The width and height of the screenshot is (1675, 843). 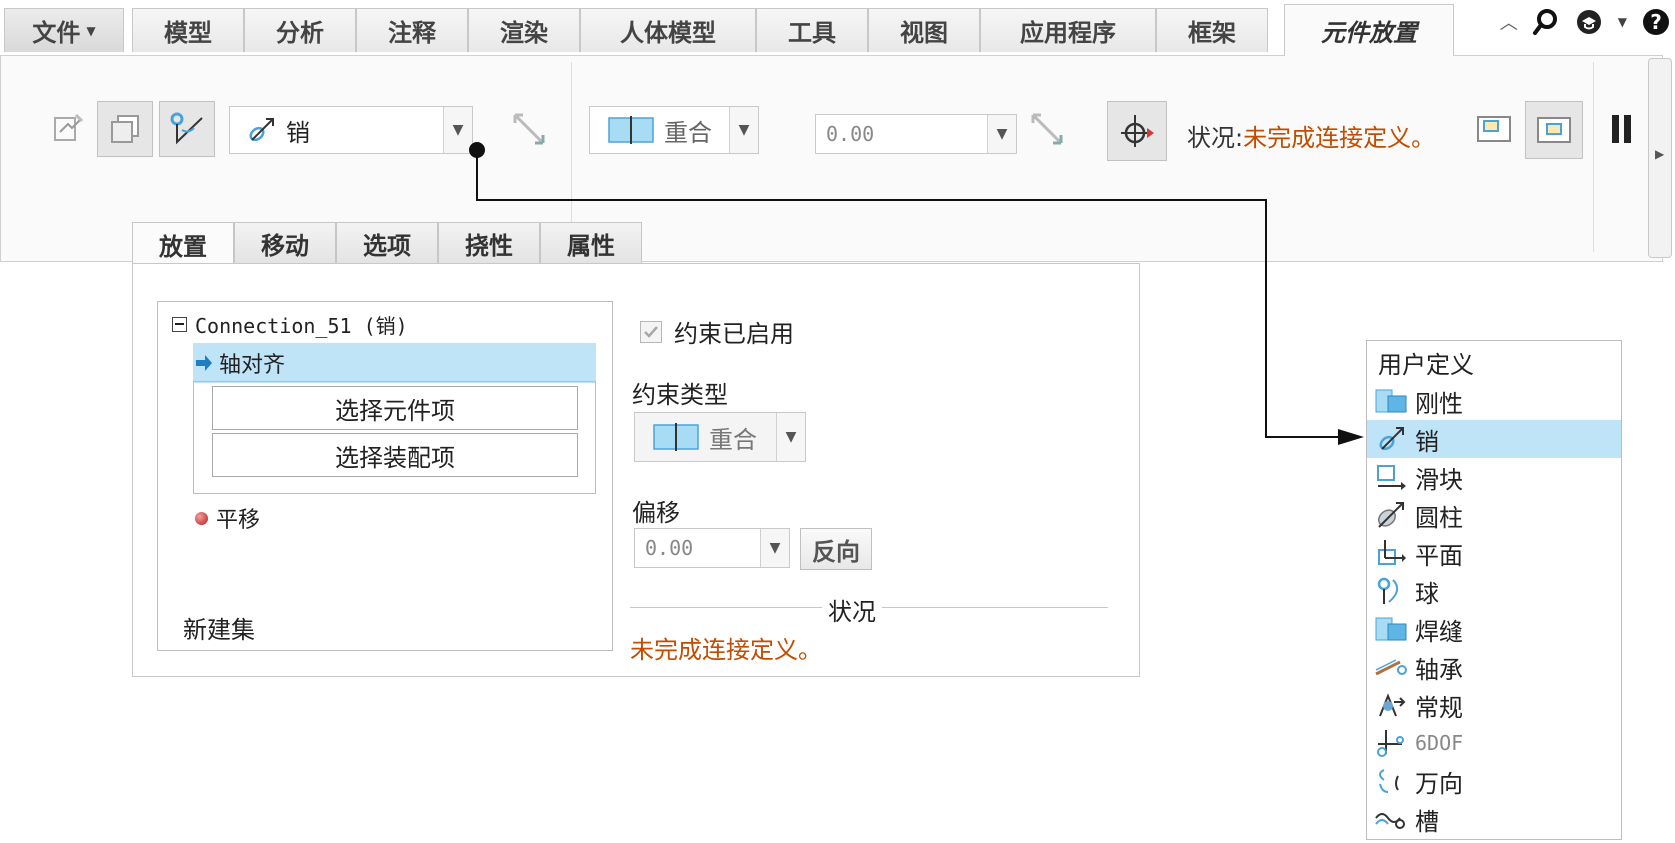 What do you see at coordinates (1439, 631) in the screenshot?
I see `connection-type-label: 焊缝` at bounding box center [1439, 631].